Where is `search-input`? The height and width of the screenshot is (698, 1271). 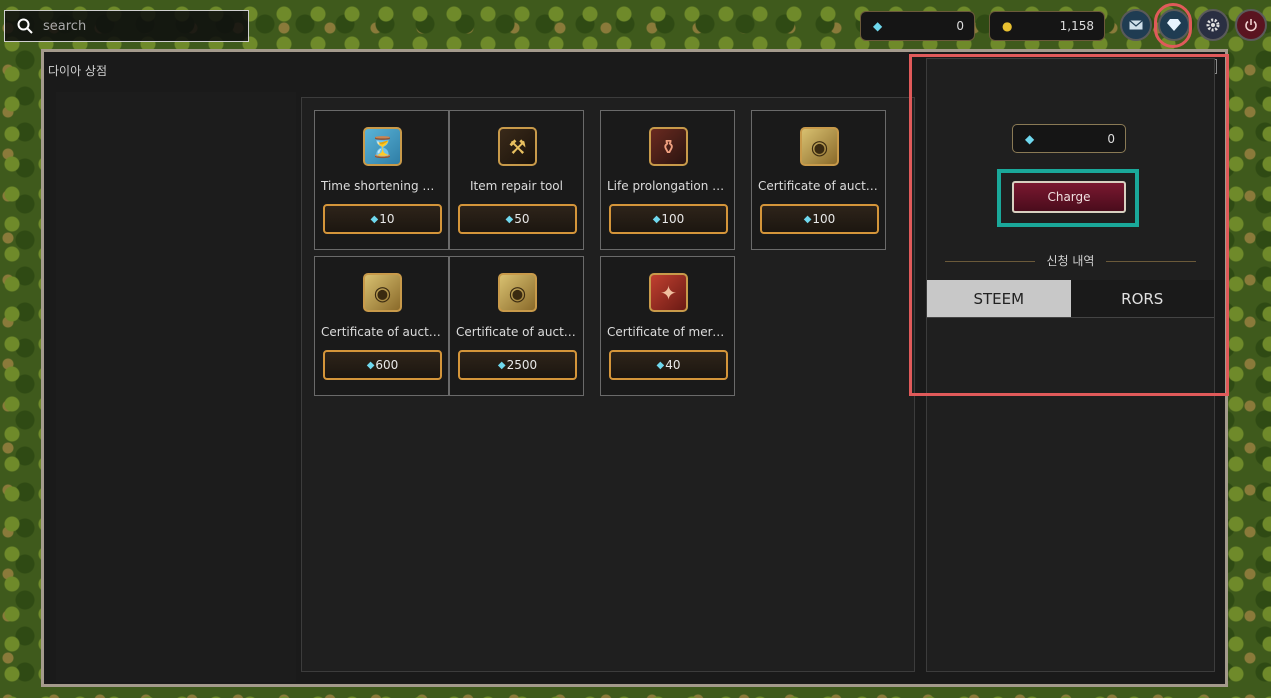
search-input is located at coordinates (138, 26).